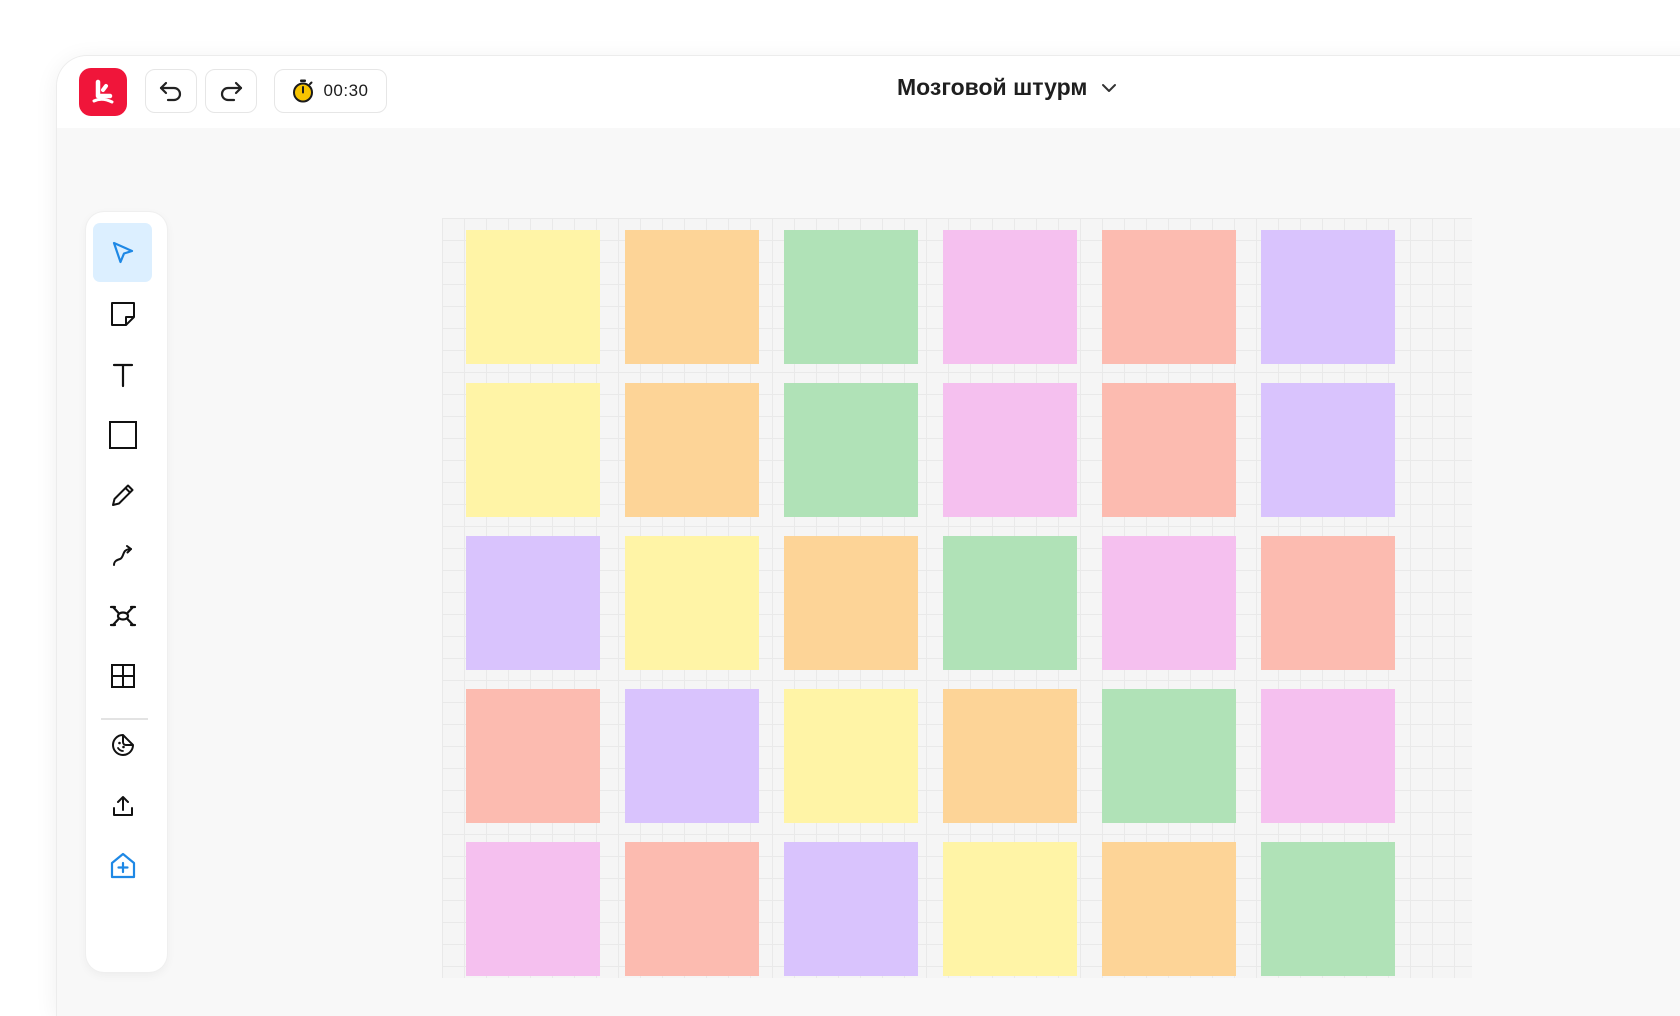 This screenshot has width=1680, height=1016. I want to click on tool-pen, so click(122, 494).